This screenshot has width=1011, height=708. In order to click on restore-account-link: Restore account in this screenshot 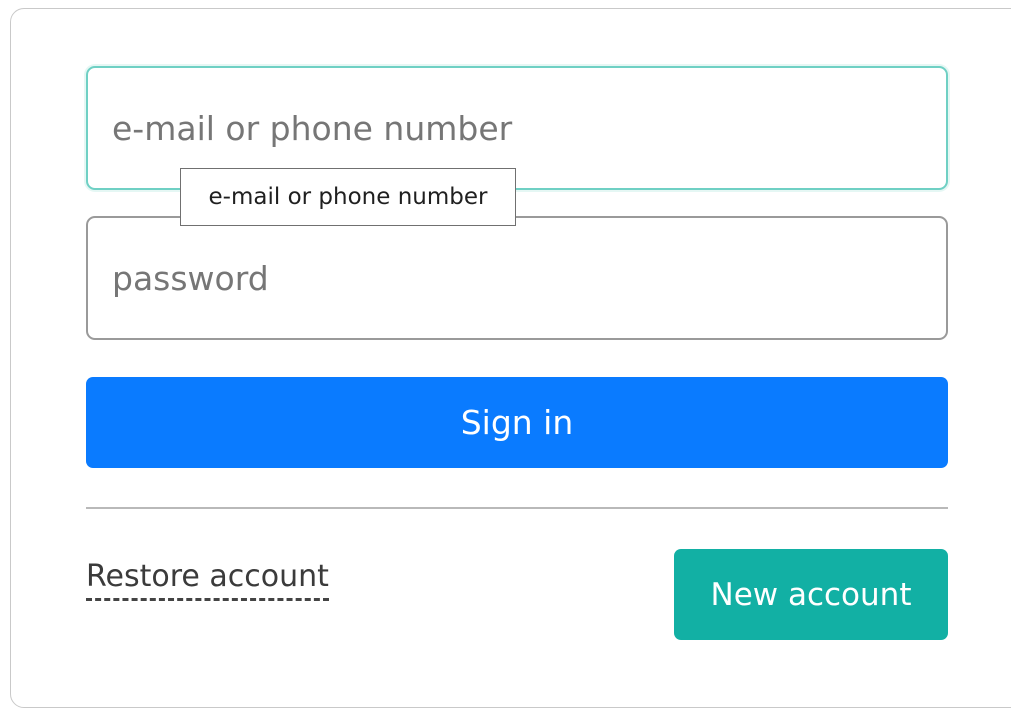, I will do `click(207, 579)`.